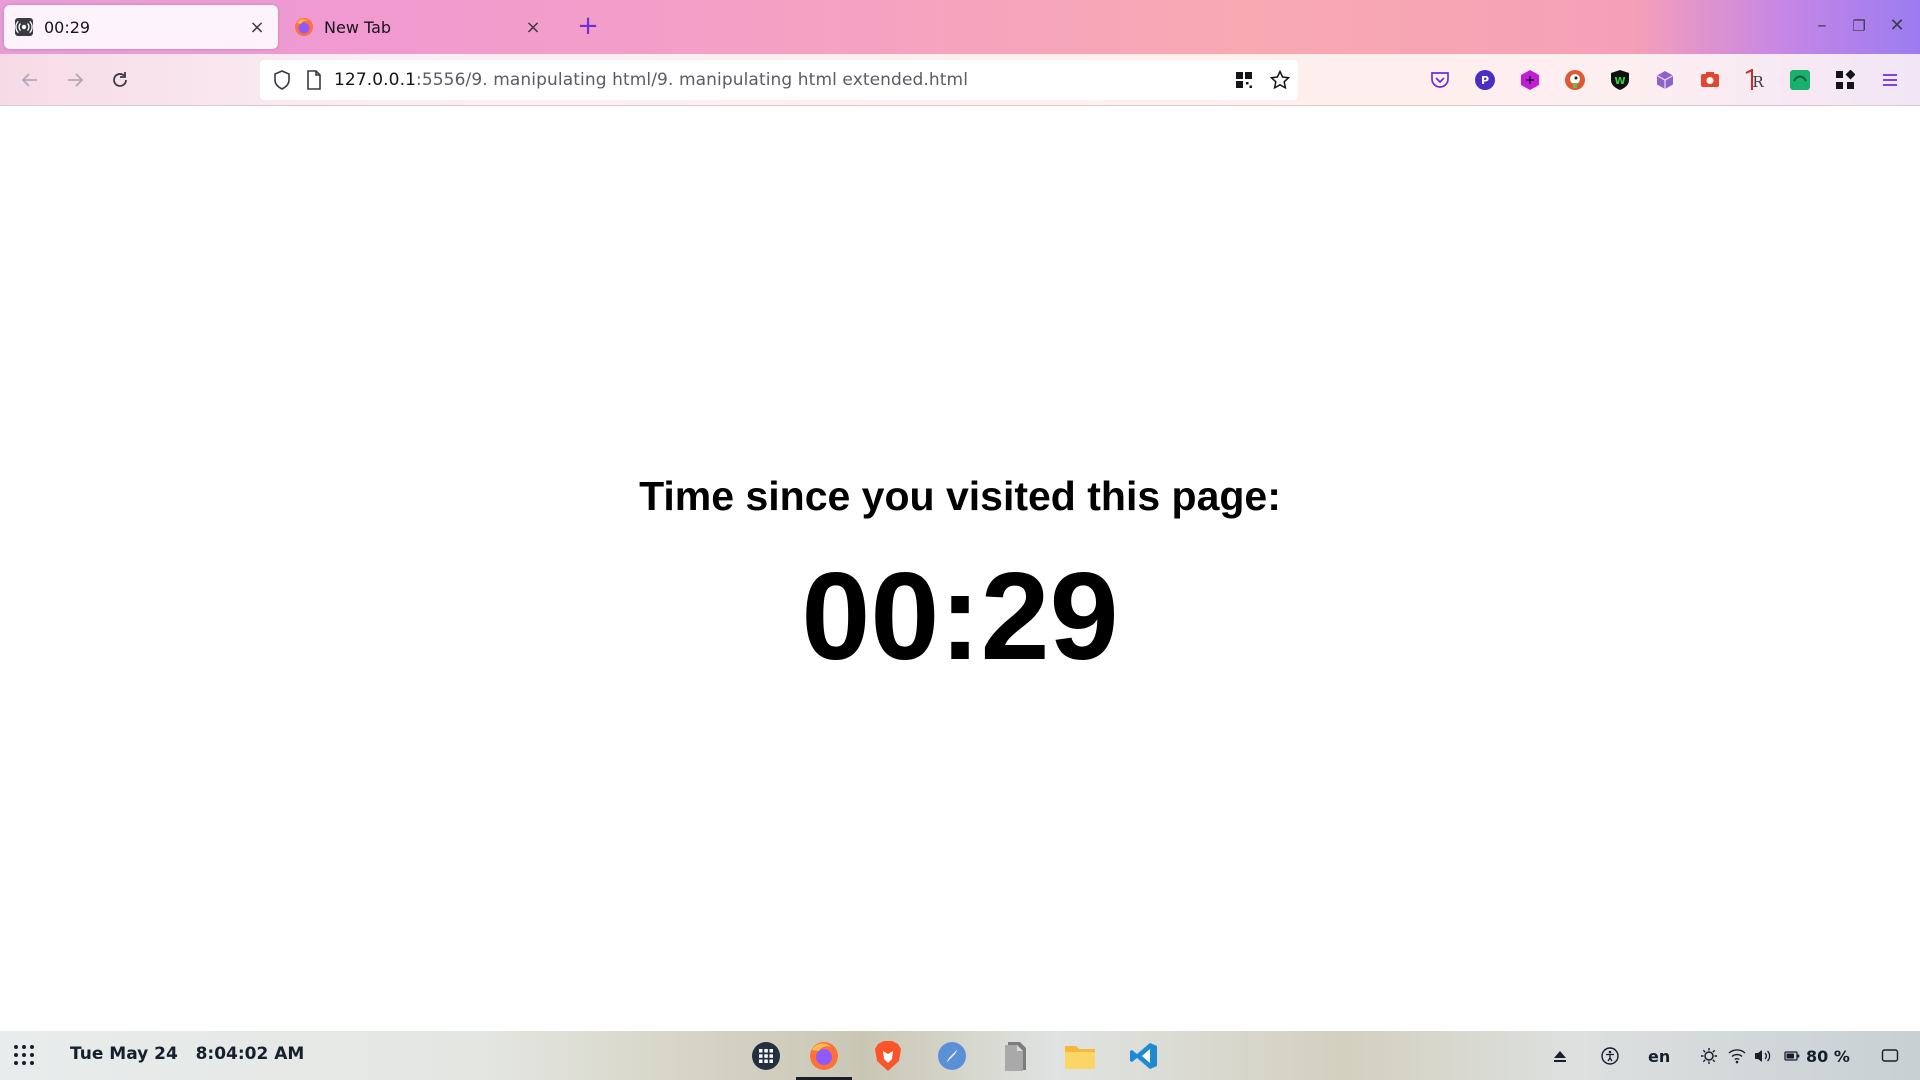  What do you see at coordinates (141, 27) in the screenshot?
I see `tab-timer: 00:29 ×` at bounding box center [141, 27].